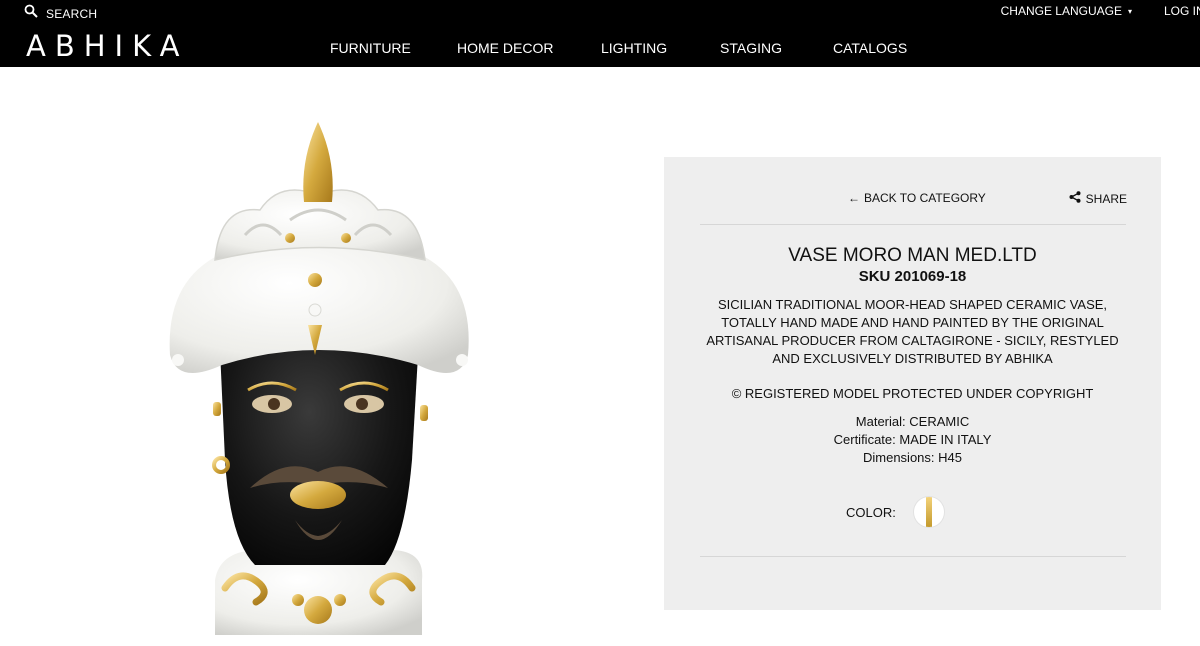  I want to click on spec-dimensions: Dimensions: H45, so click(912, 457).